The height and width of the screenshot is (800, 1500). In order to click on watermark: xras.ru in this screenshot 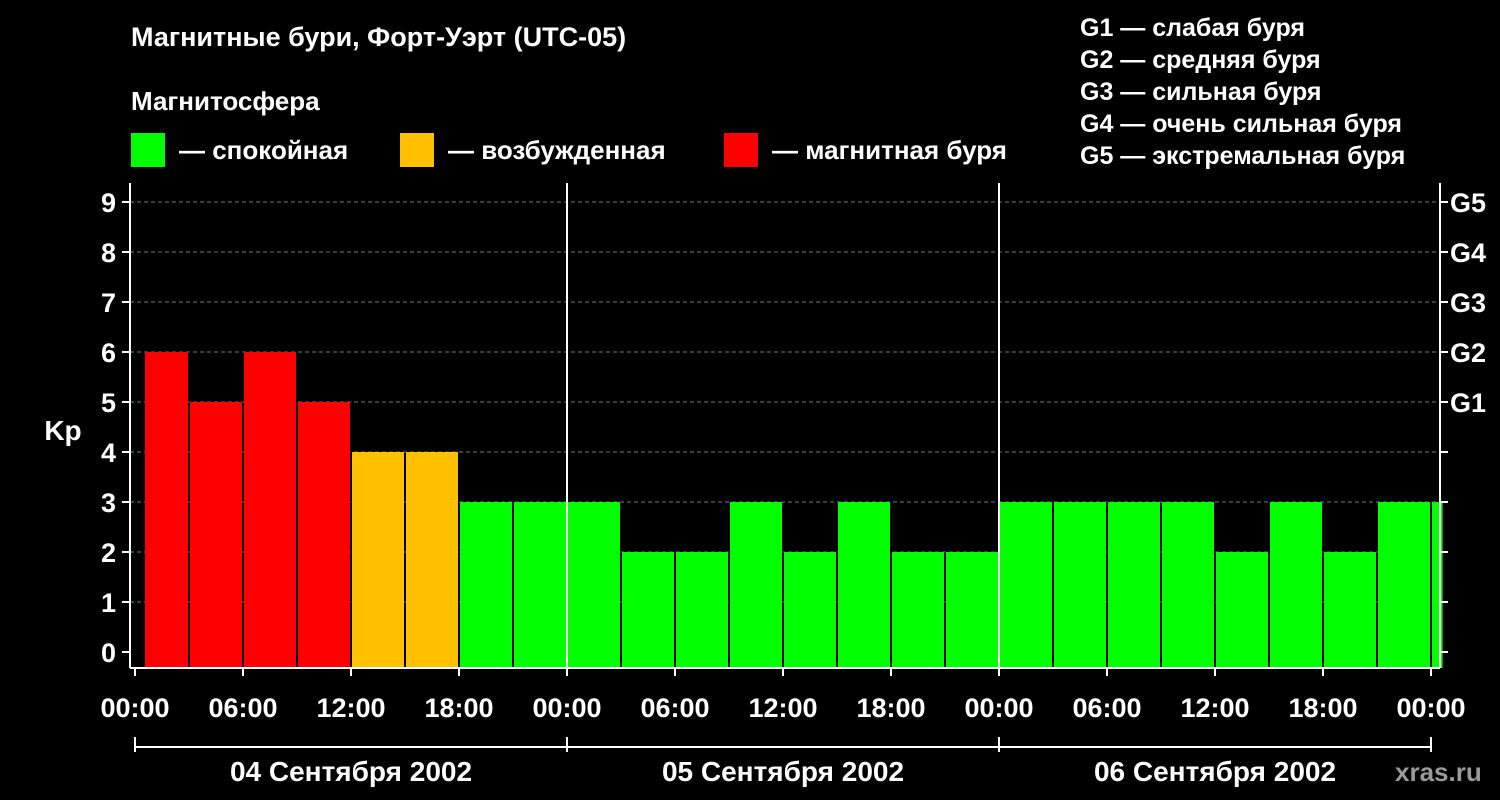, I will do `click(1438, 772)`.